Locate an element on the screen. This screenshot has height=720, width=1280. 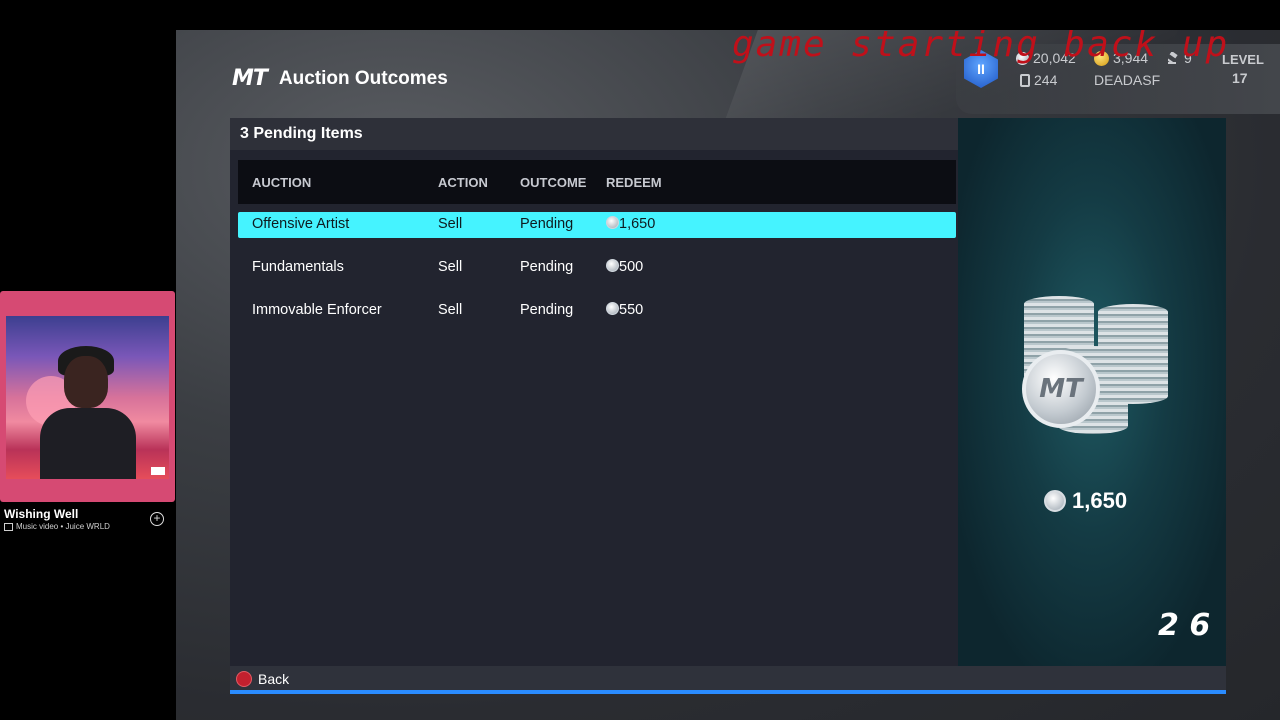
table-header: AUCTION ACTION OUTCOME REDEEM is located at coordinates (597, 182).